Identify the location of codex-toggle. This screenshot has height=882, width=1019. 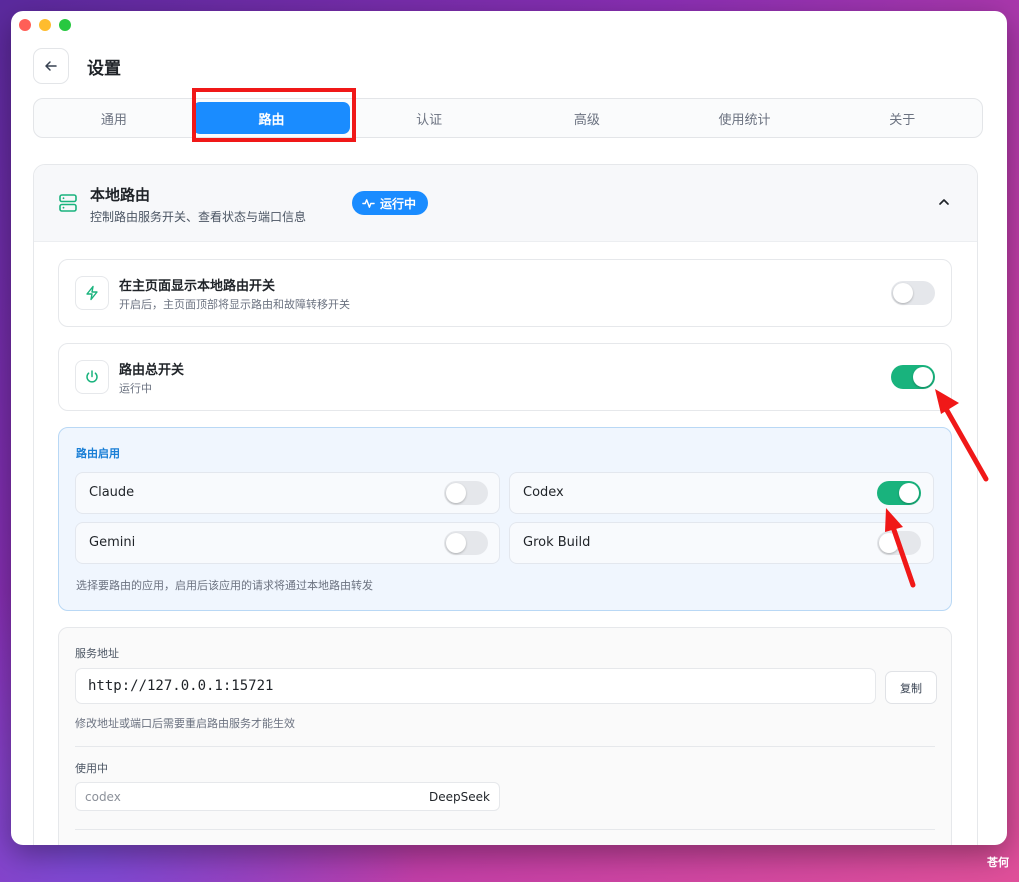
(899, 493).